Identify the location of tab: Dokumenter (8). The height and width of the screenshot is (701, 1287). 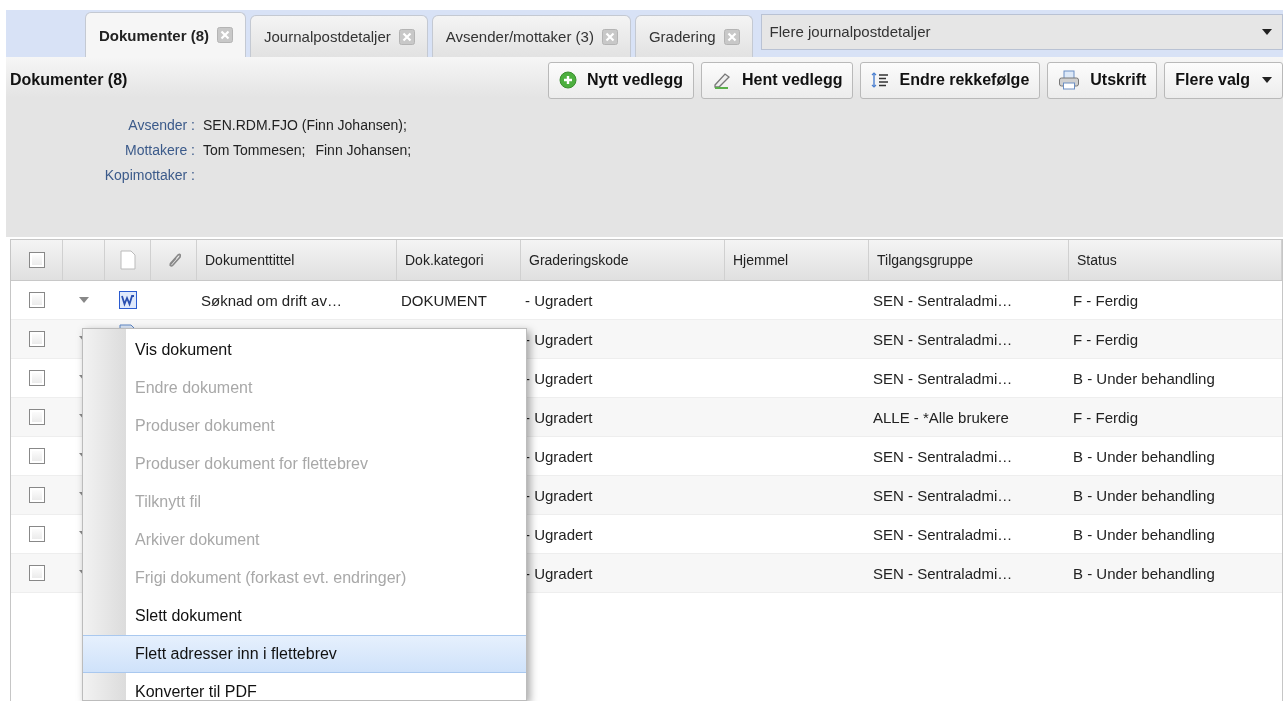
(166, 34).